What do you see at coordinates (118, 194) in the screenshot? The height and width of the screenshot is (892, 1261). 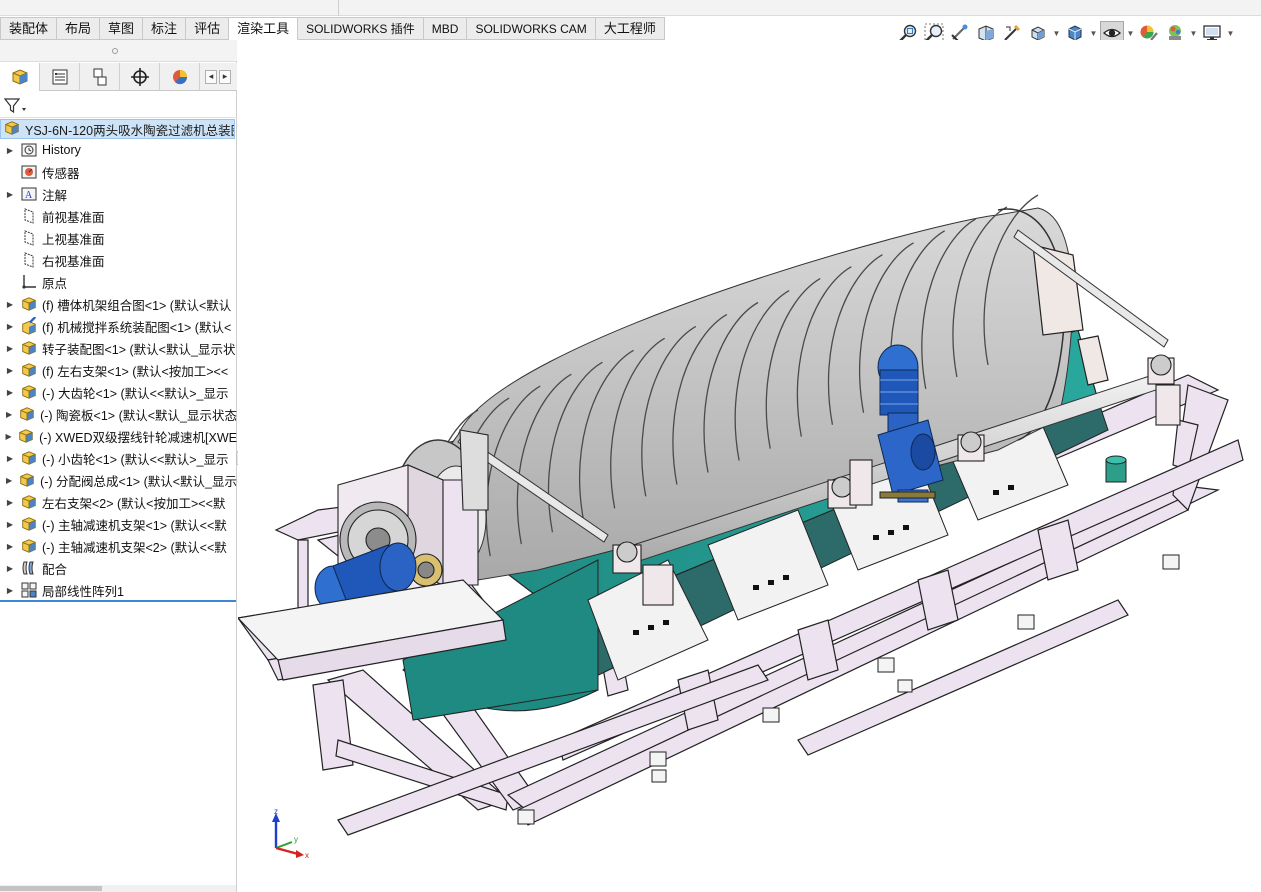 I see `tree-item: ▶ A 注解` at bounding box center [118, 194].